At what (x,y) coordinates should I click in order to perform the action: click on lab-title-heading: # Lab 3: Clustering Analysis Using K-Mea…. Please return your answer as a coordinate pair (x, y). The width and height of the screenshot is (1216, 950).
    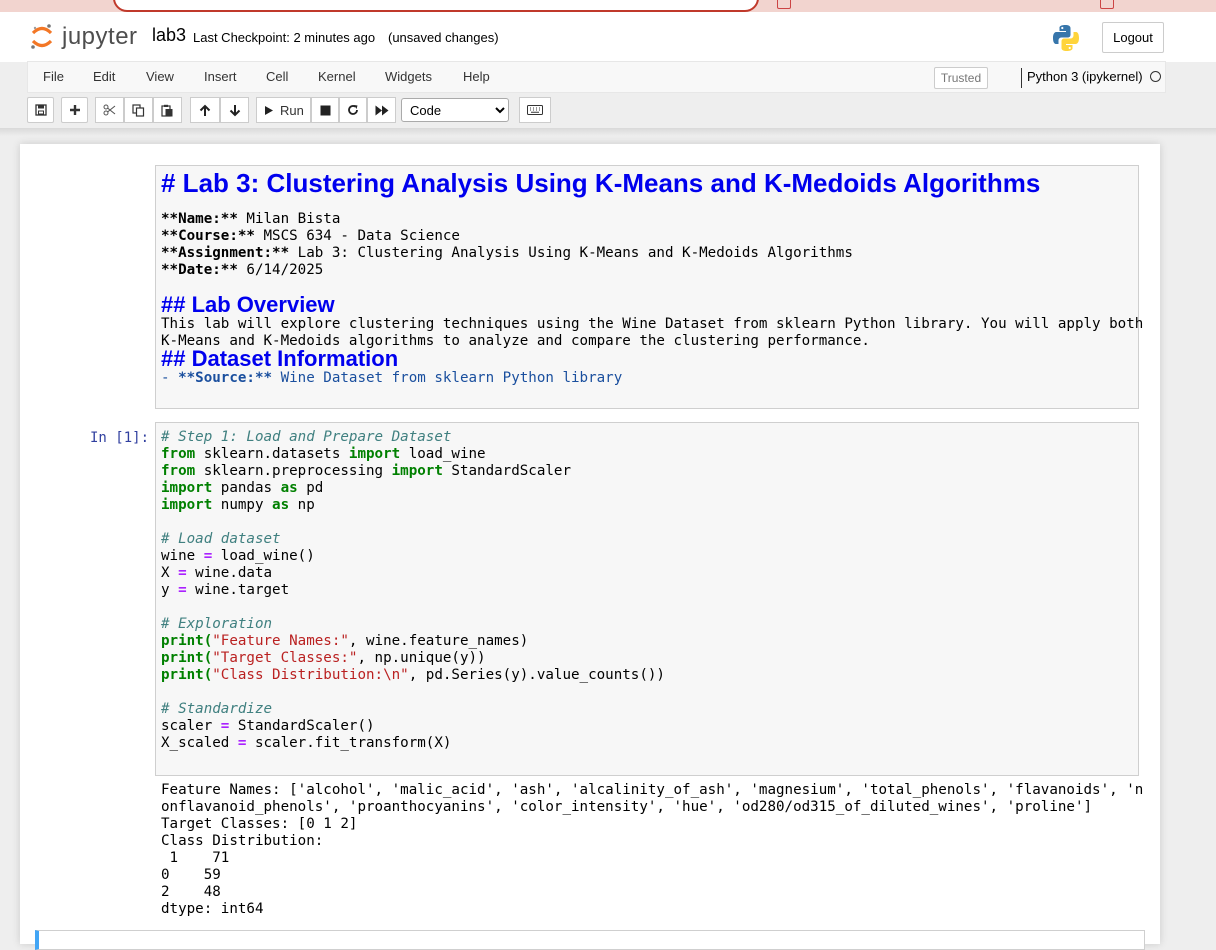
    Looking at the image, I should click on (601, 183).